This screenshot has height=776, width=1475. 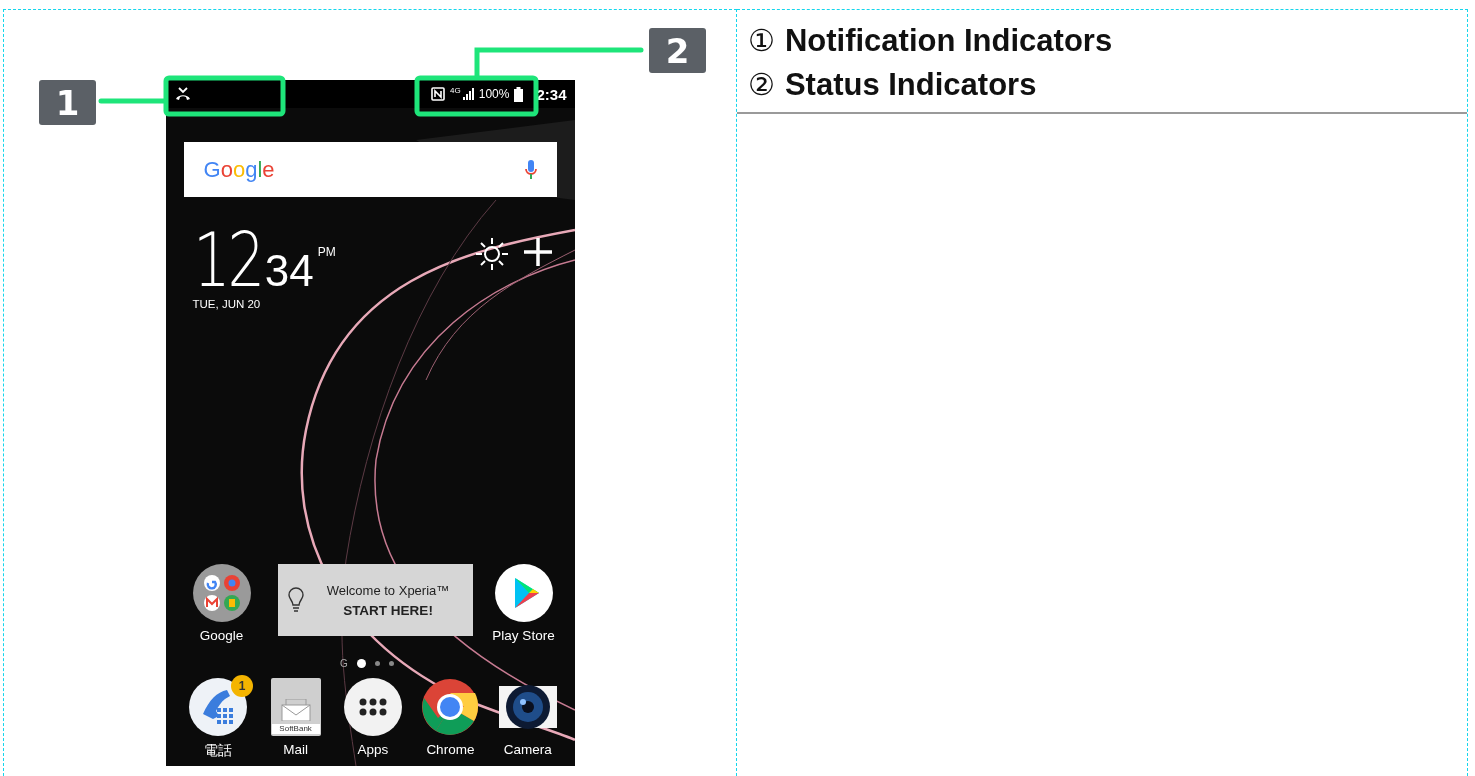 I want to click on battery-icon, so click(x=519, y=94).